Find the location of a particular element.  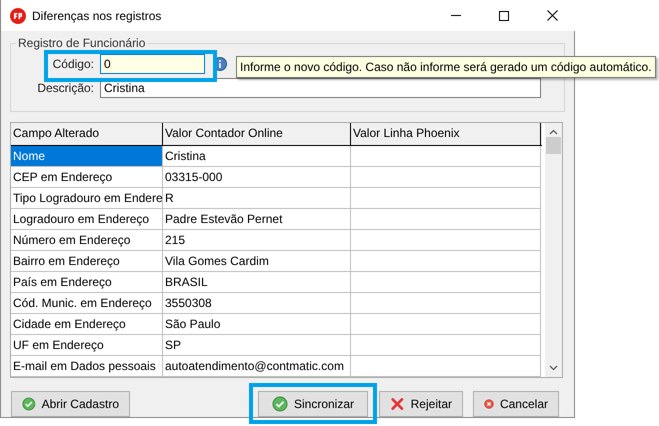

table-cell: País em Endereço is located at coordinates (87, 282).